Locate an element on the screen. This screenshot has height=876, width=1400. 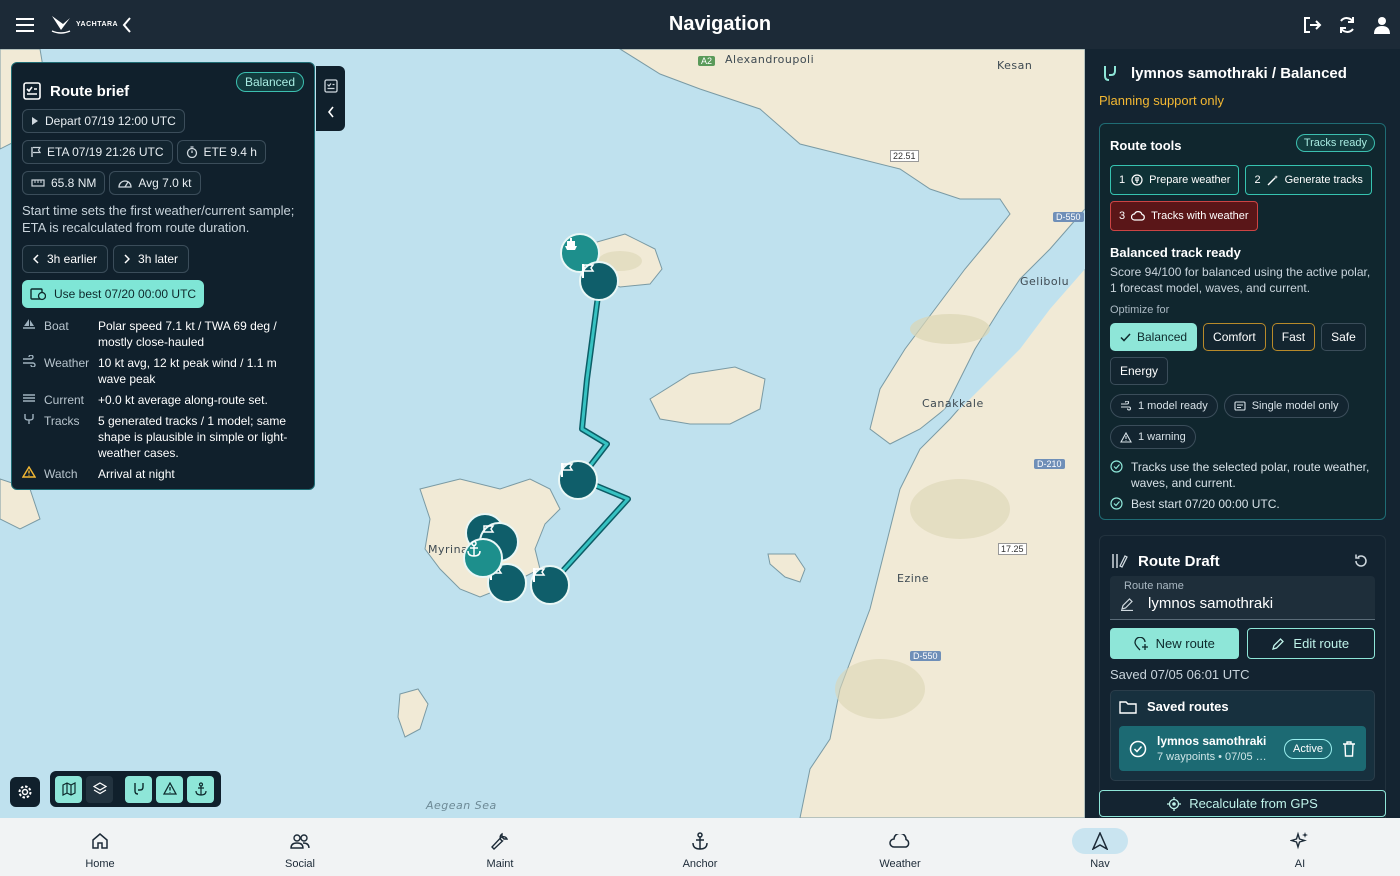
road-marker-1725: 17.25 is located at coordinates (1012, 549).